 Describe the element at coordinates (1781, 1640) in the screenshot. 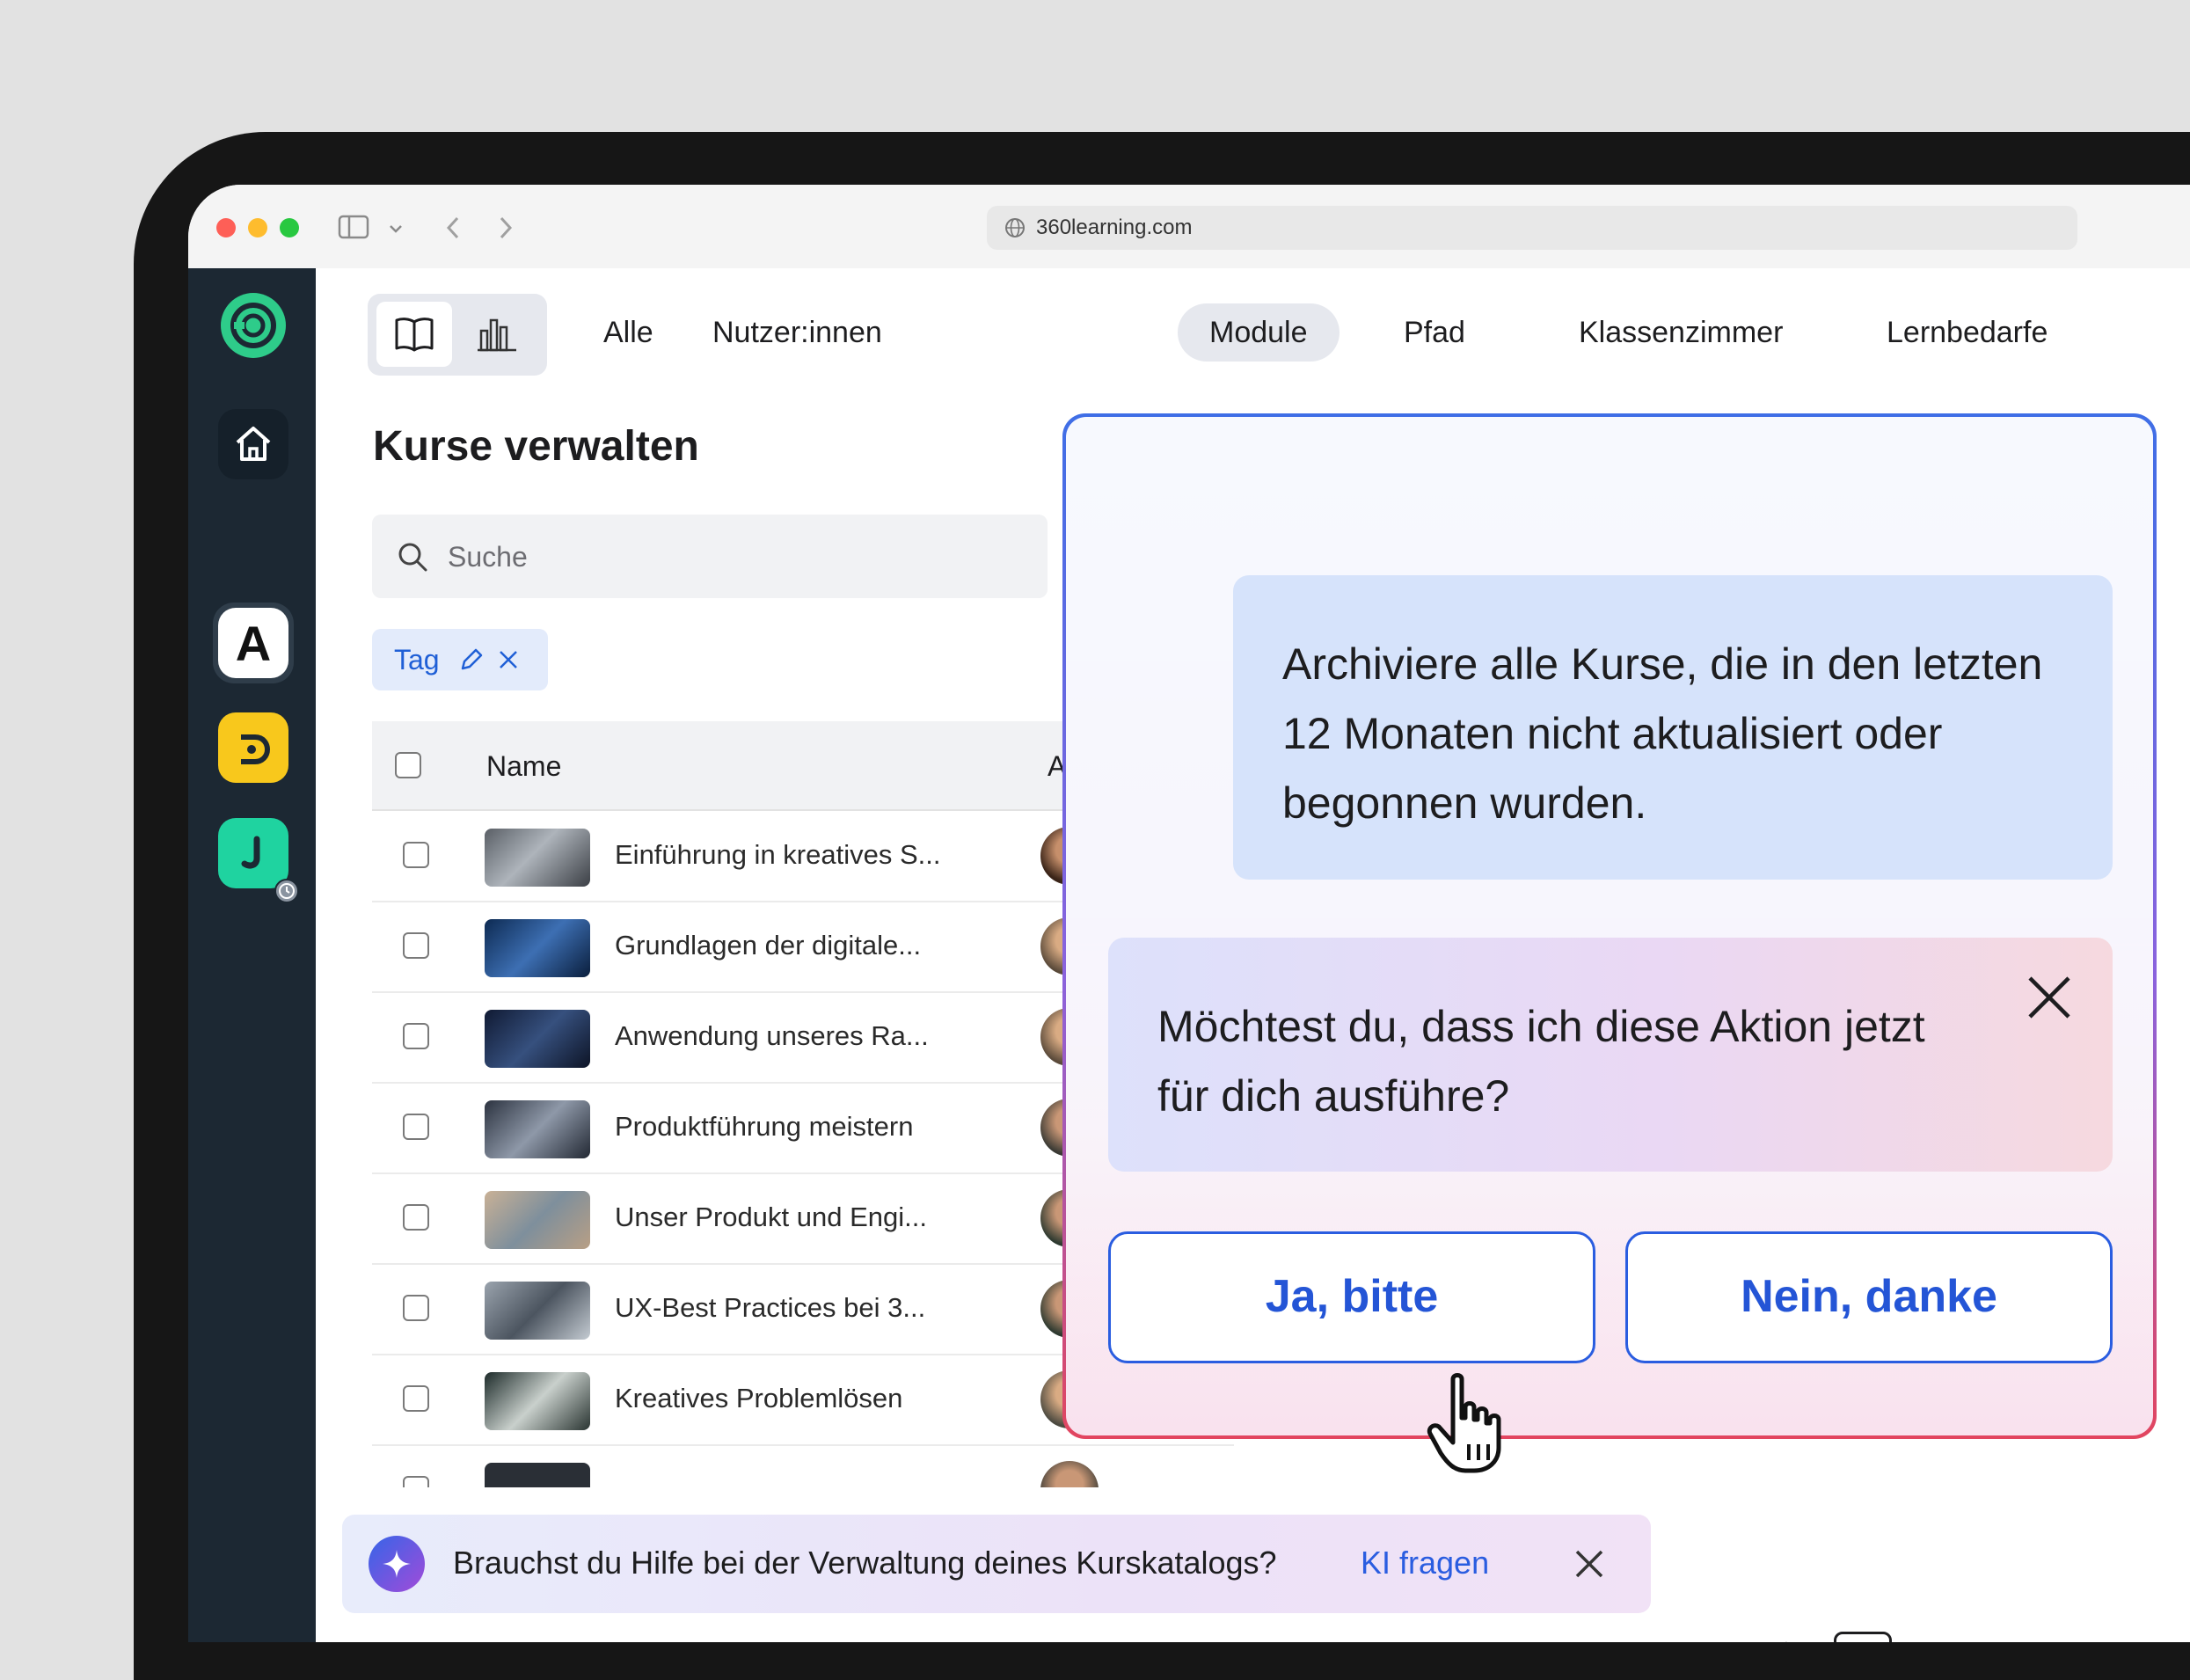

I see `previous-page-chevron-icon` at that location.